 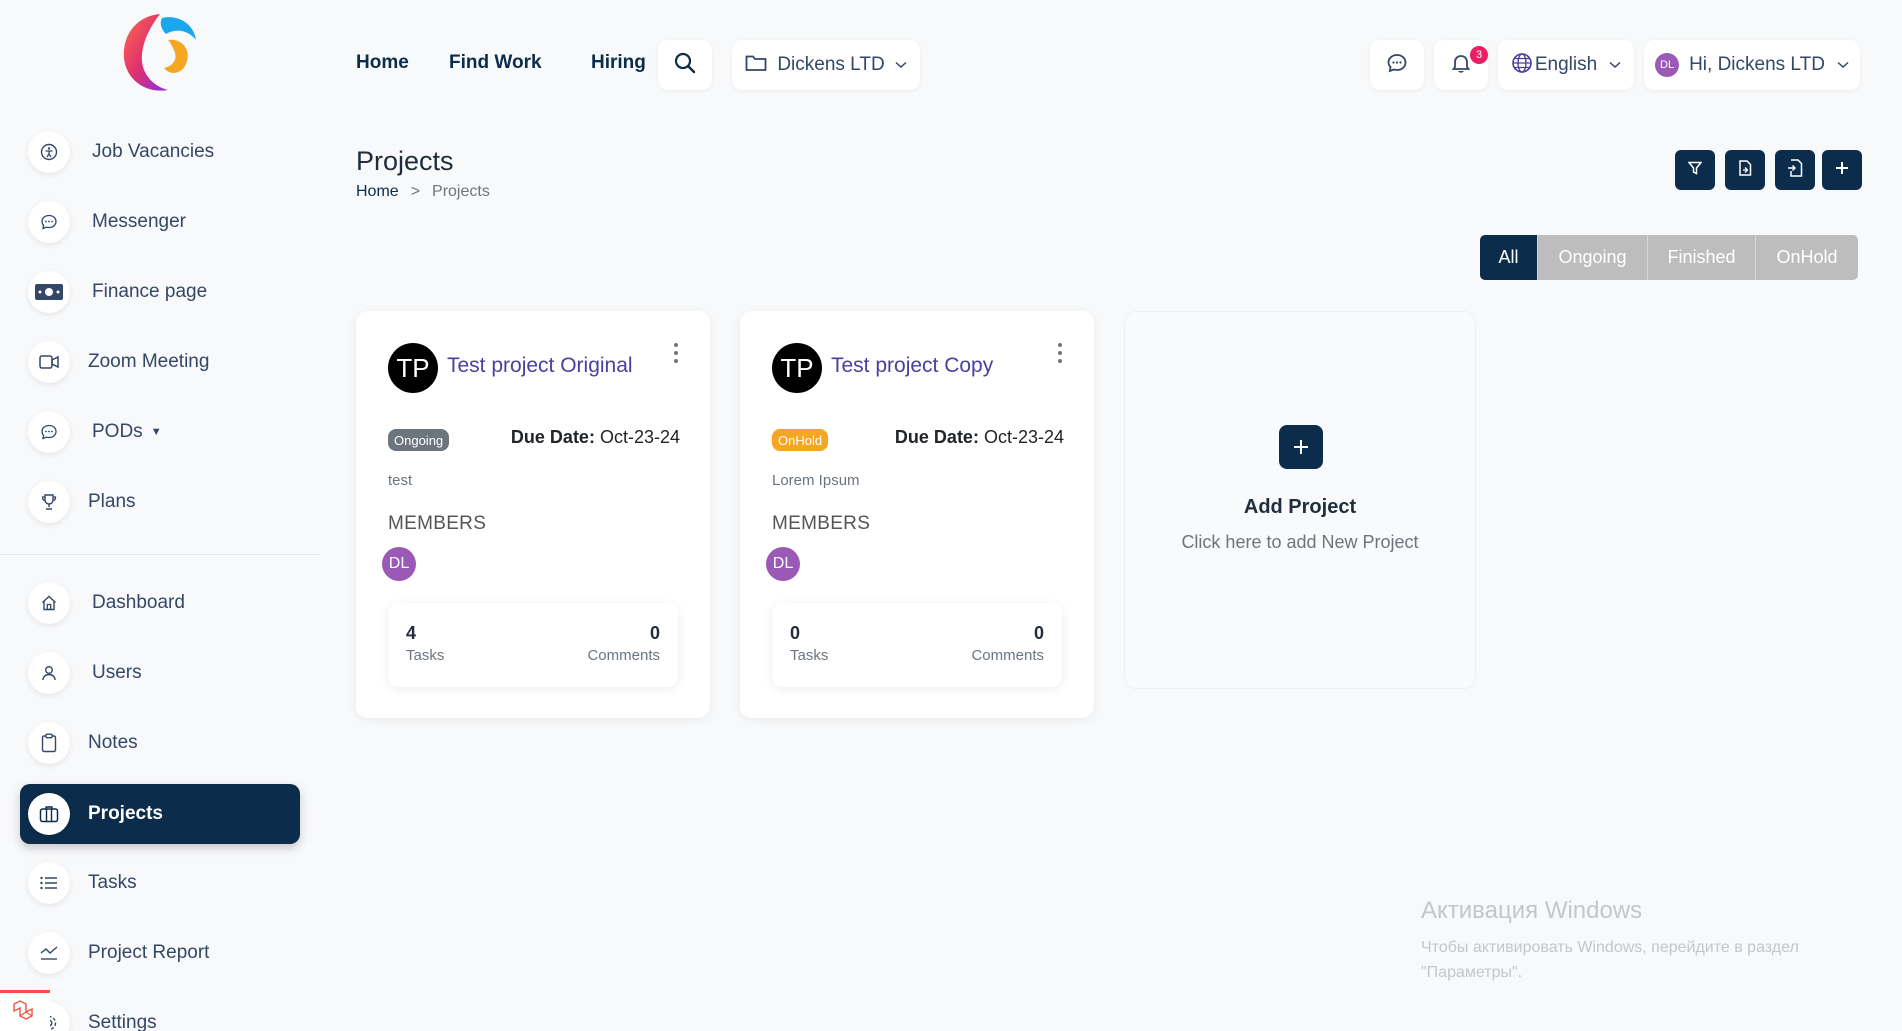 I want to click on status-filter-tabs: All Ongoing Finished OnHold, so click(x=1669, y=257).